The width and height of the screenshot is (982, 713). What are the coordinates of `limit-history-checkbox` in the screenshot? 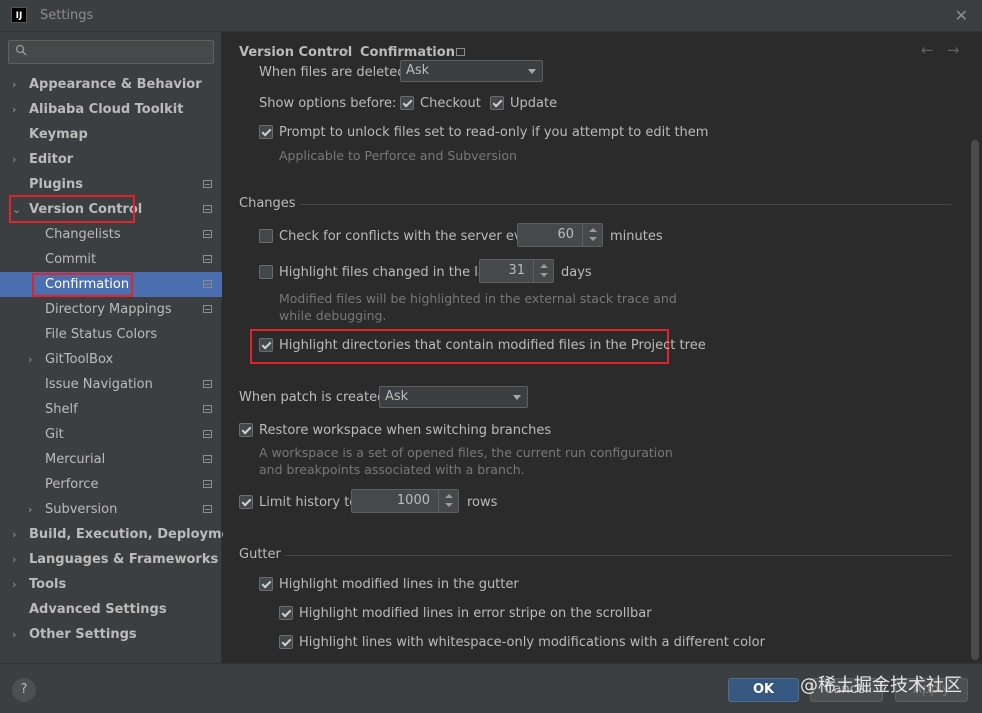 It's located at (246, 502).